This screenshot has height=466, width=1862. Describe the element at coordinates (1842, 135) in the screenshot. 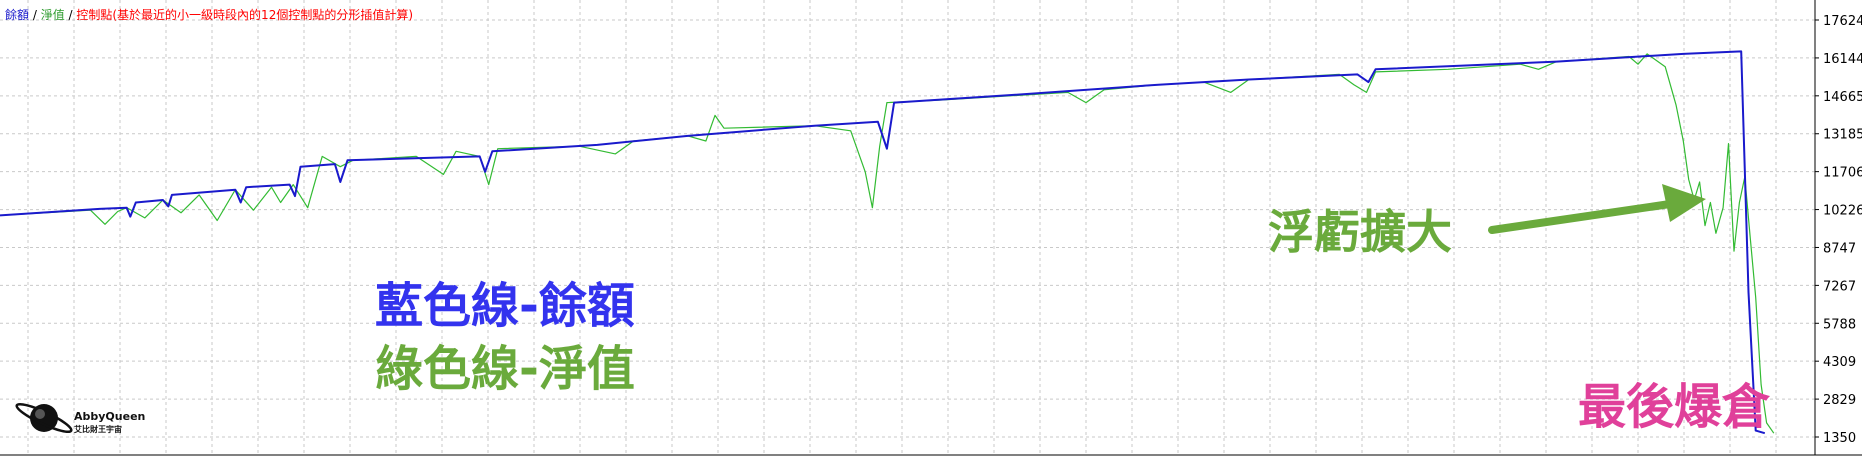

I see `y-tick-label: 13185` at that location.